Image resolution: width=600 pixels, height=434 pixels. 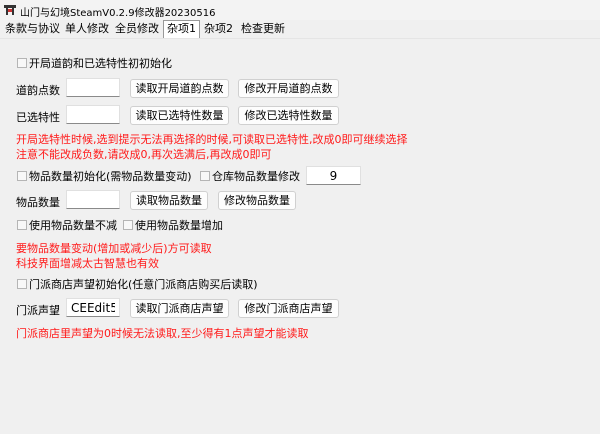 I want to click on tab-misc2: 杂项2, so click(x=218, y=29).